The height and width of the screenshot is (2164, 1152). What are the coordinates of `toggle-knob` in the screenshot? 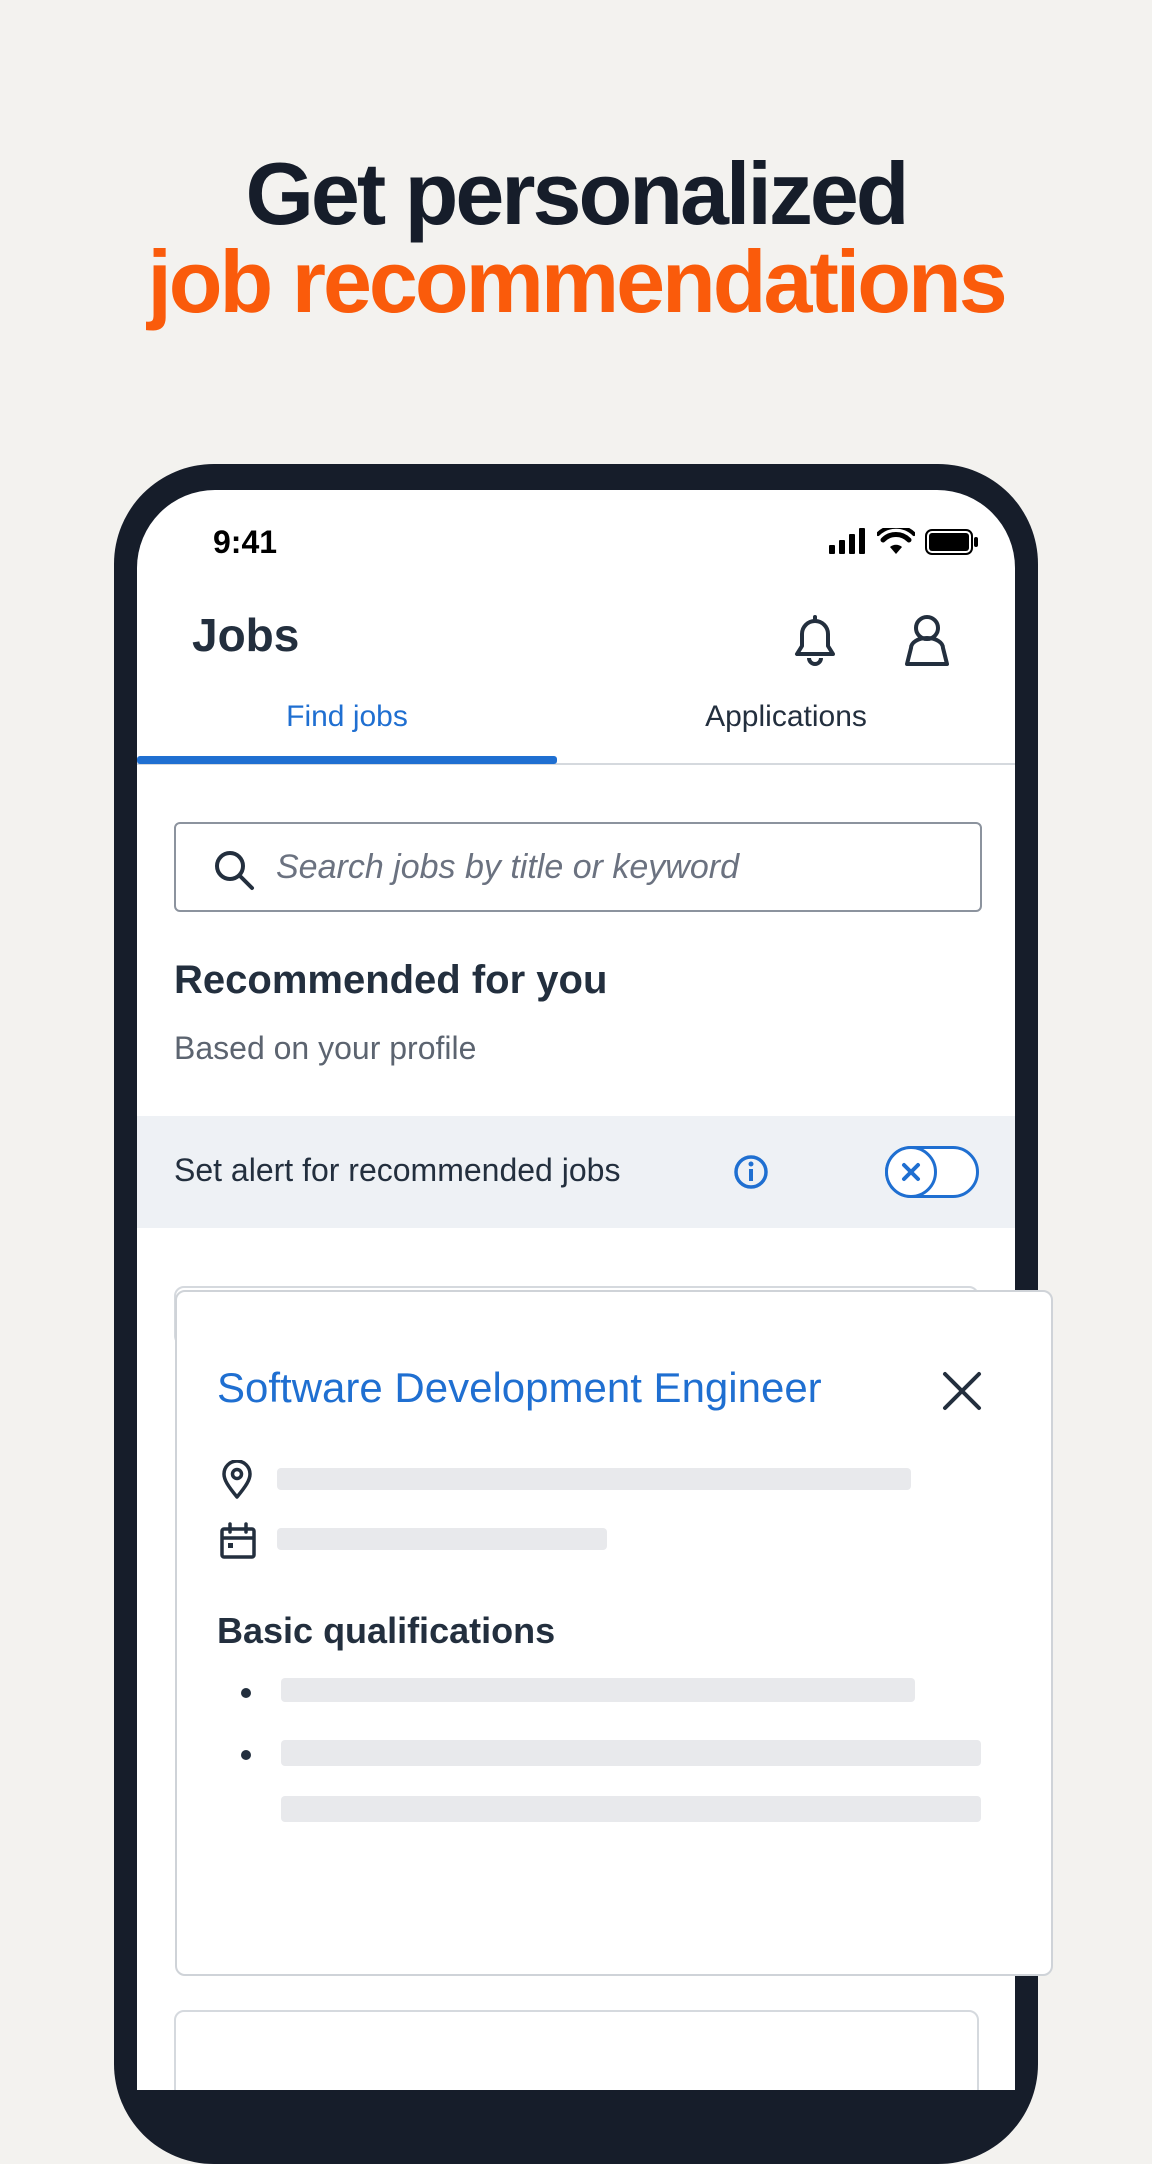 It's located at (911, 1172).